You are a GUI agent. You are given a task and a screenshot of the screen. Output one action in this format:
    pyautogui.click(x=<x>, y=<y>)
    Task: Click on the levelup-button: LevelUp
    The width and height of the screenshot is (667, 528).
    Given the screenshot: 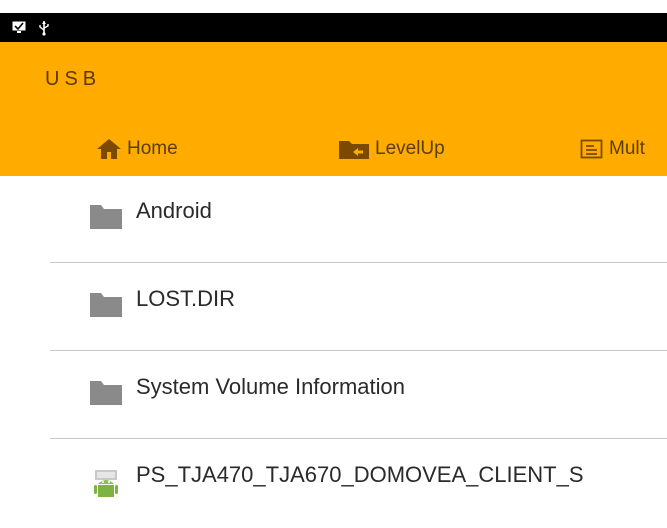 What is the action you would take?
    pyautogui.click(x=391, y=149)
    